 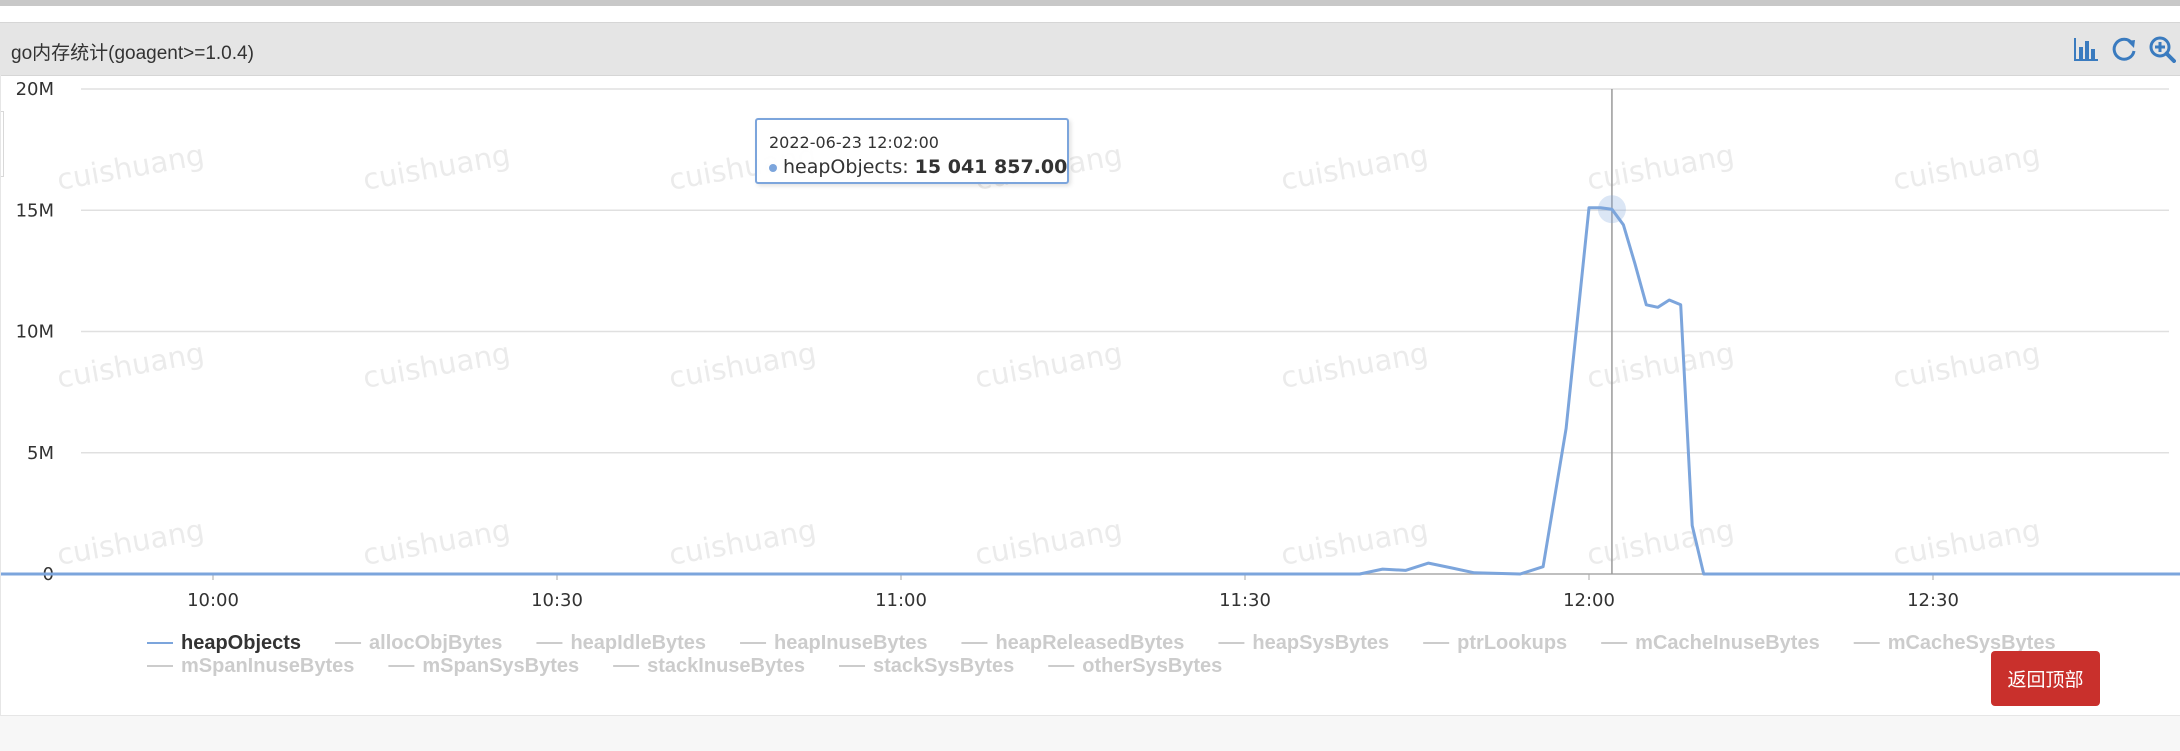 What do you see at coordinates (1090, 49) in the screenshot?
I see `panel-header: go内存统计(goagent>=1.0.4)` at bounding box center [1090, 49].